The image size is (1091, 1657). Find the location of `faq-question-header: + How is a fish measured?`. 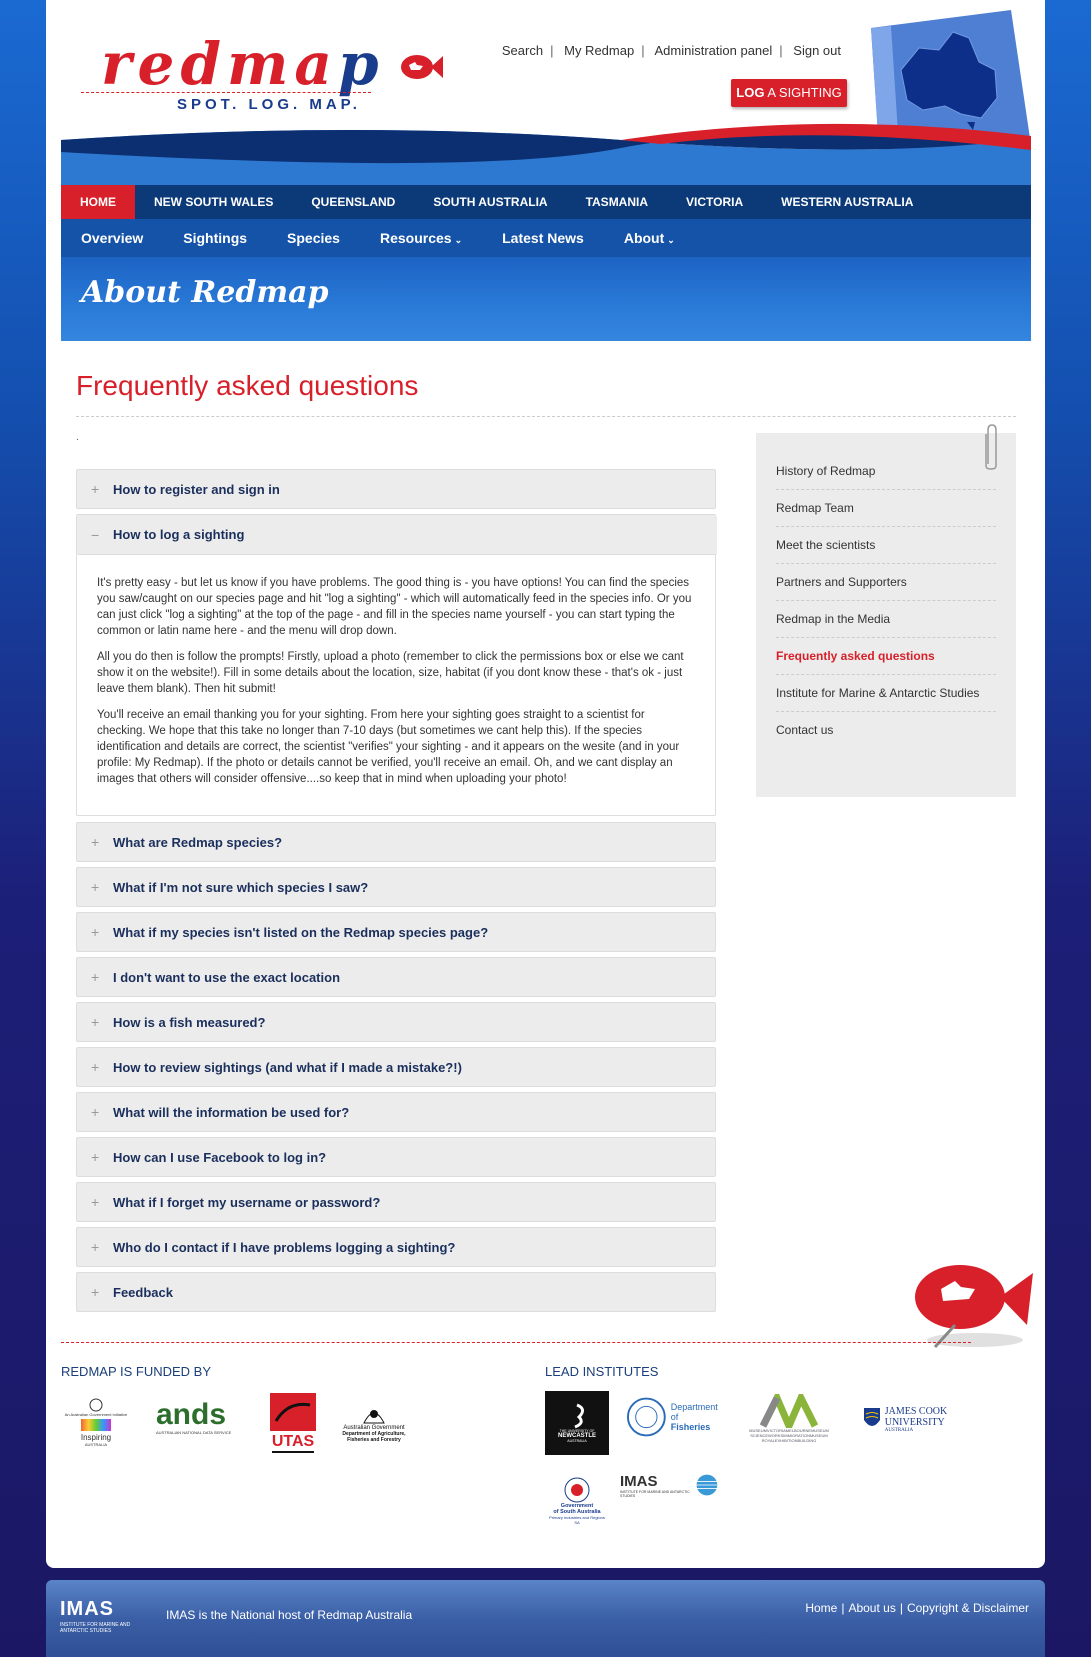

faq-question-header: + How is a fish measured? is located at coordinates (396, 1022).